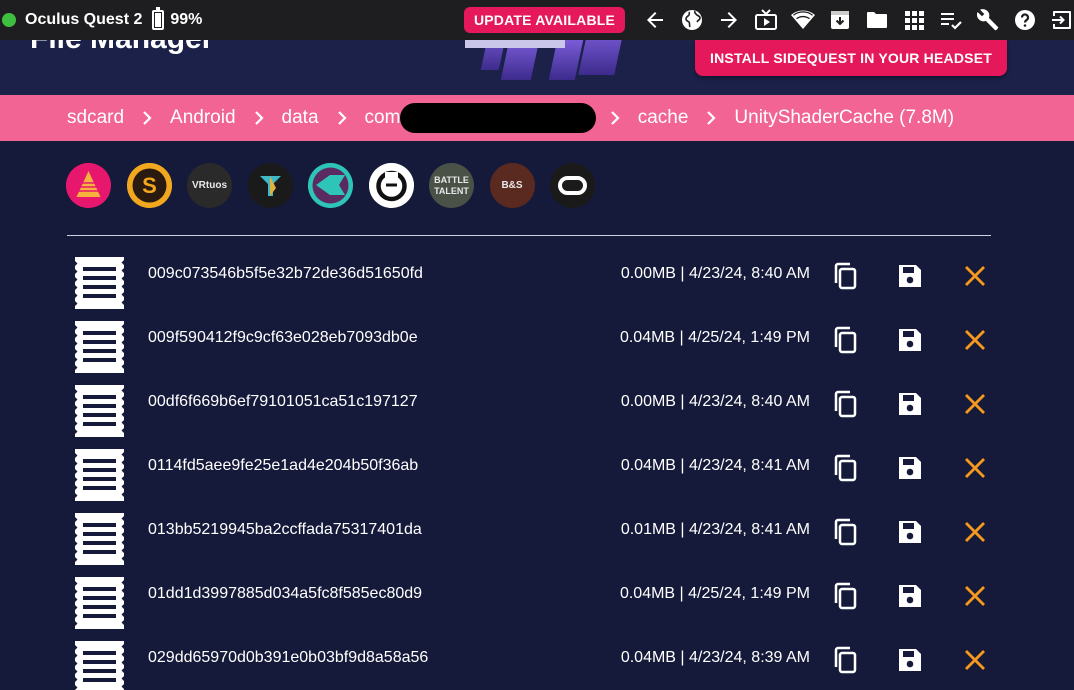 The height and width of the screenshot is (690, 1074). Describe the element at coordinates (728, 20) in the screenshot. I see `forward-arrow-icon` at that location.